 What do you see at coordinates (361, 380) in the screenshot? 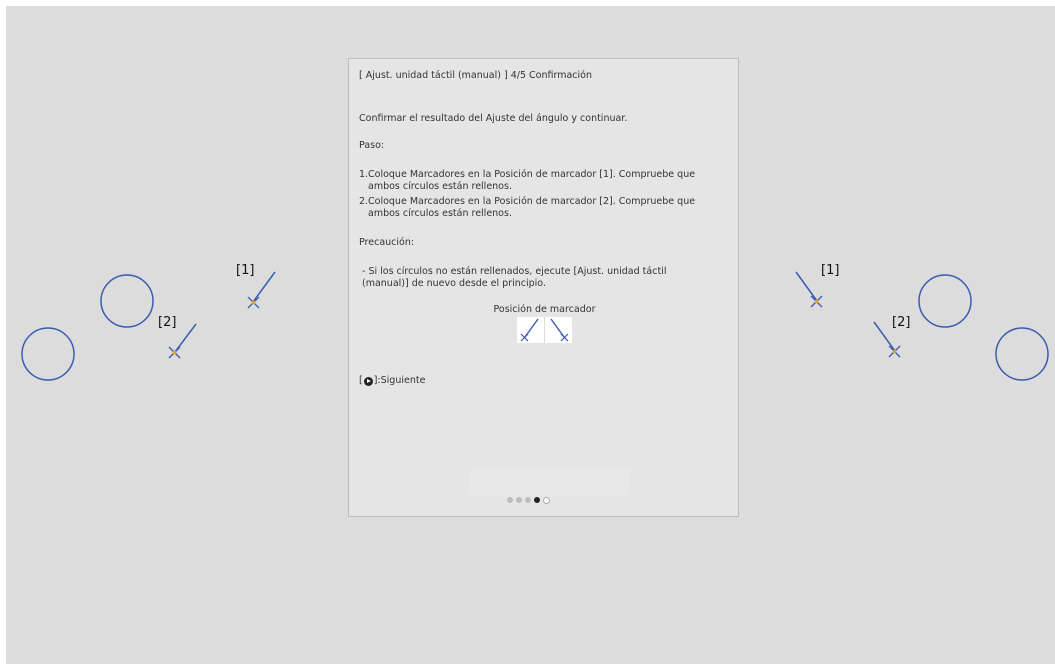
I see `next-prefix: [` at bounding box center [361, 380].